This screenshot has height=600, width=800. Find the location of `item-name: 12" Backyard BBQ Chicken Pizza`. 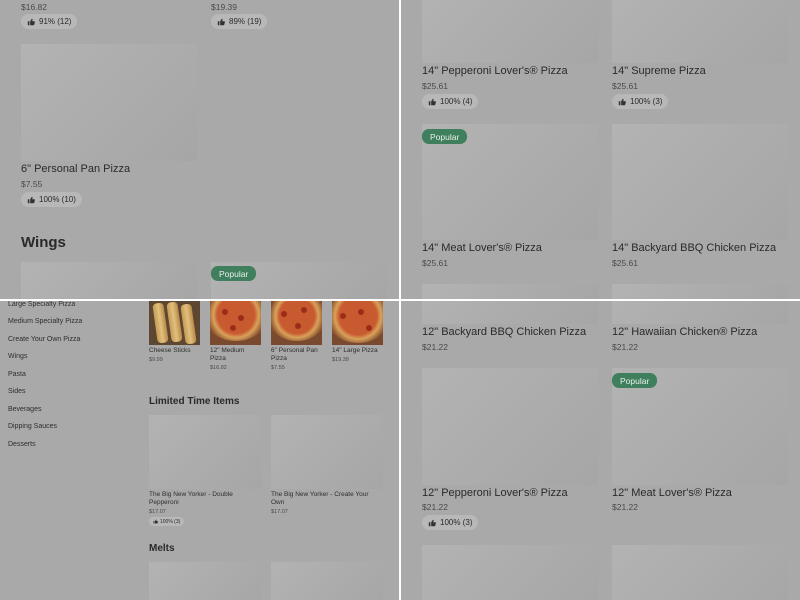

item-name: 12" Backyard BBQ Chicken Pizza is located at coordinates (504, 332).